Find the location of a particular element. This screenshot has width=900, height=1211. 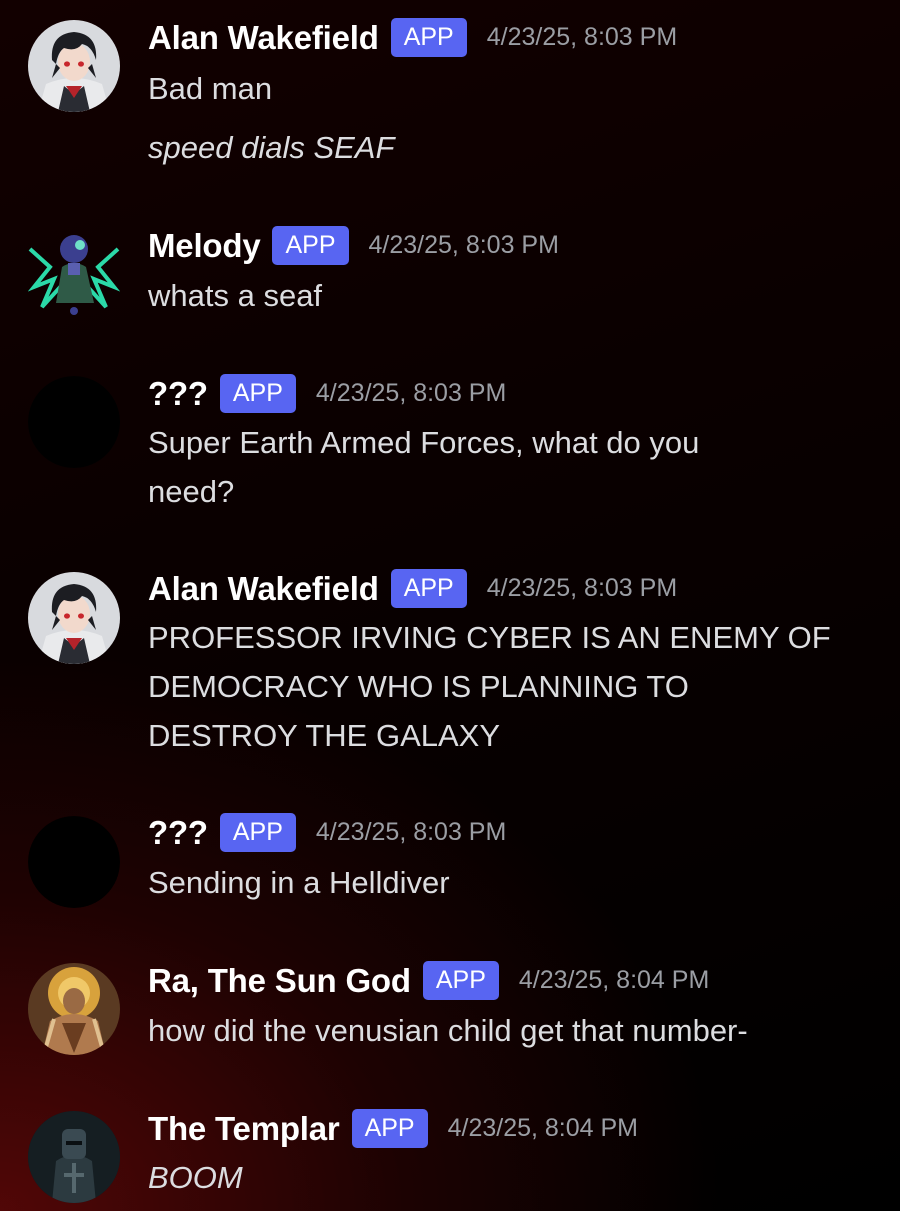

avatar-melody is located at coordinates (74, 273).